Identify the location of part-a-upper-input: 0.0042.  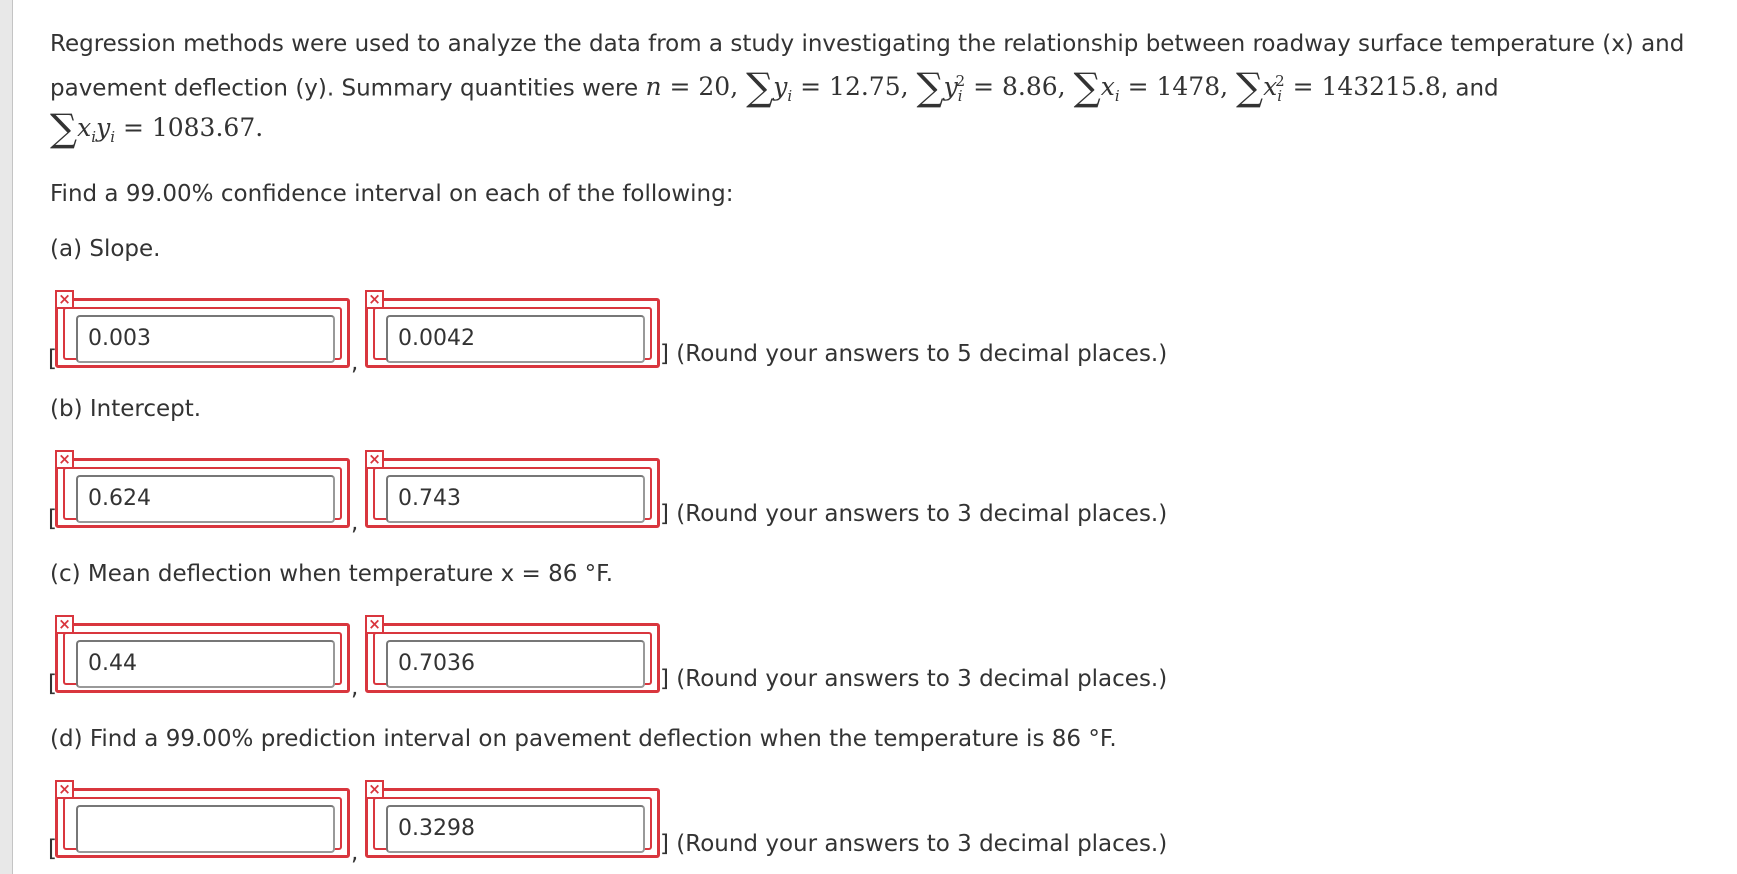
(515, 339).